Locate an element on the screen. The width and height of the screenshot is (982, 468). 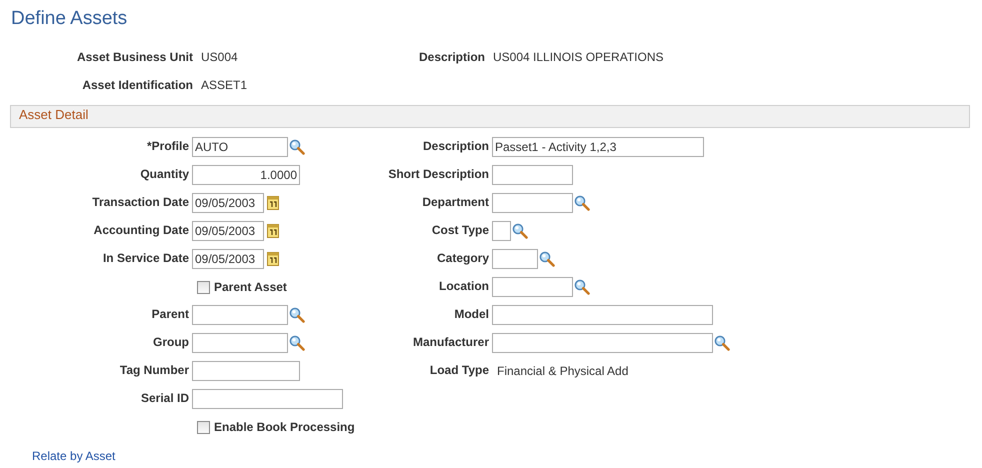
field-label: Category is located at coordinates (462, 257).